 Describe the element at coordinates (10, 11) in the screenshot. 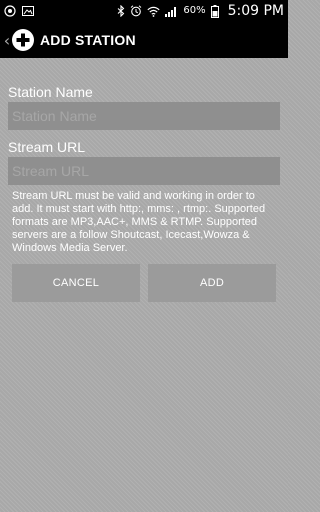

I see `radio-app-icon` at that location.